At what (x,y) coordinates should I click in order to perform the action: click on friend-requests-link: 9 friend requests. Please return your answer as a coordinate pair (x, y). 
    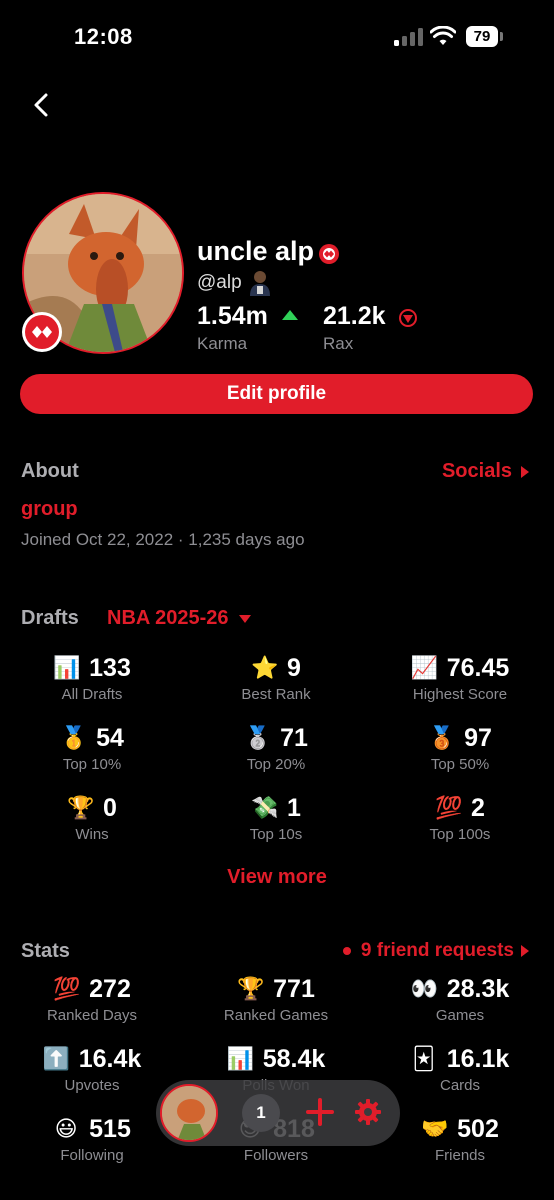
    Looking at the image, I should click on (436, 951).